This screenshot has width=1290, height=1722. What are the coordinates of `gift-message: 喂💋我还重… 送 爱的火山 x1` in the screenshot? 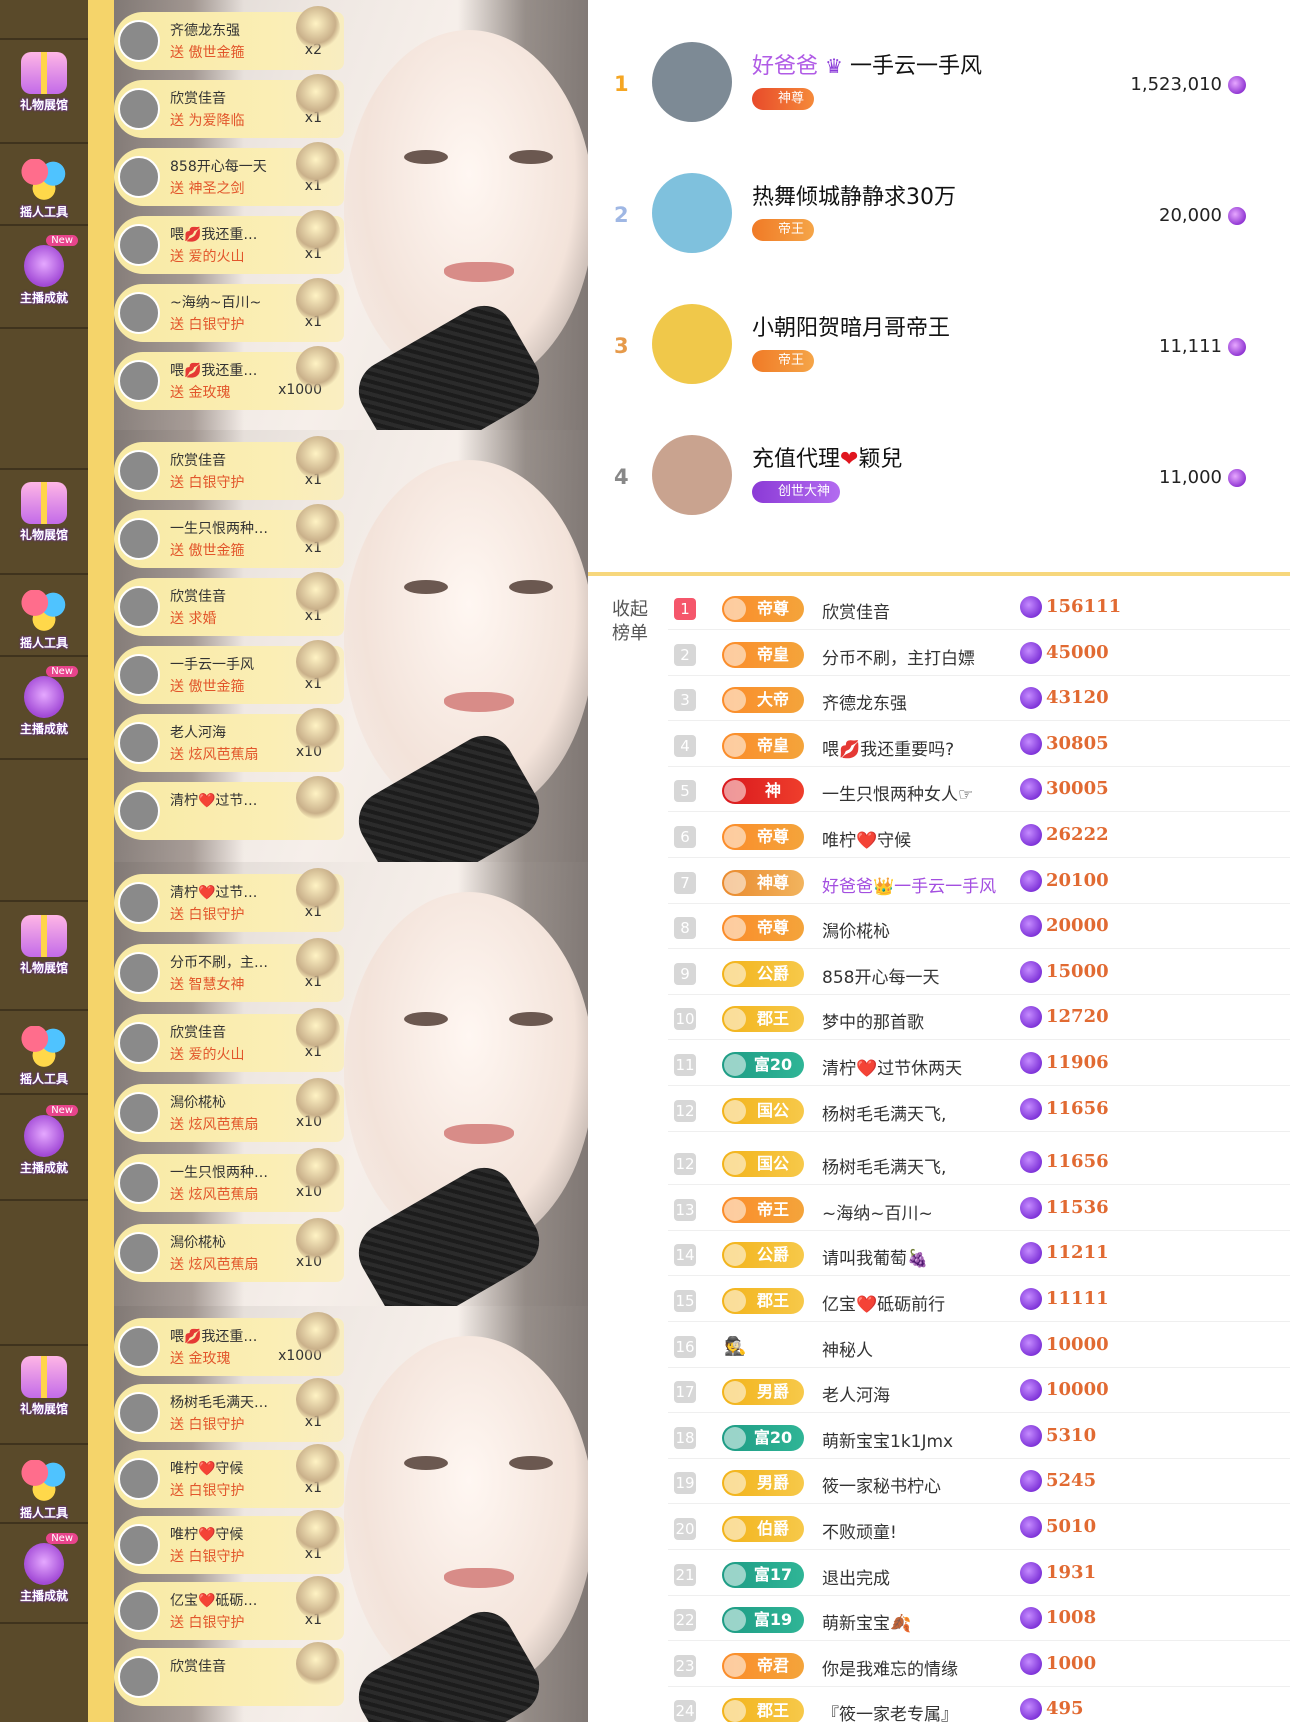 It's located at (229, 242).